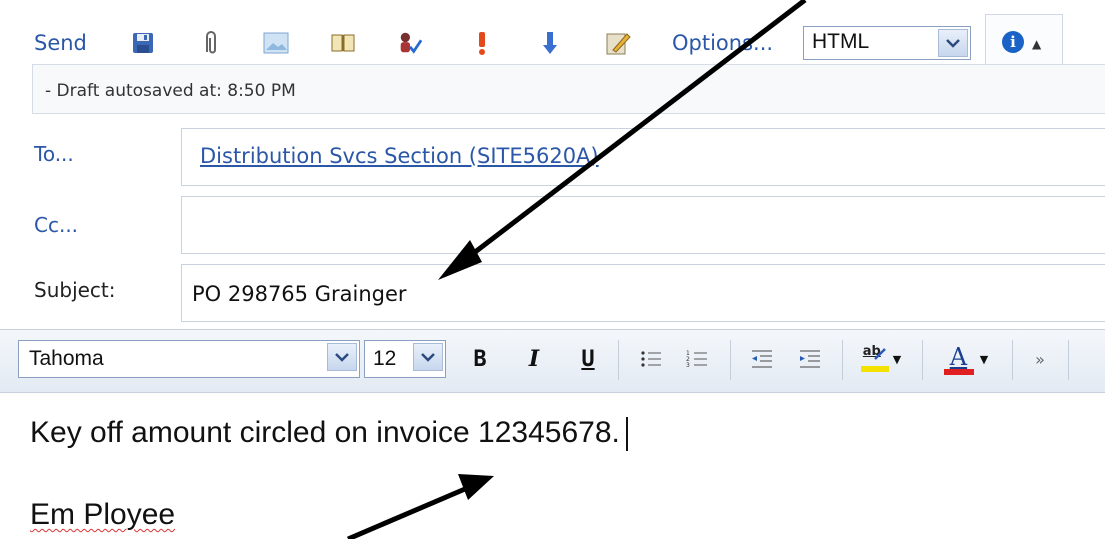  What do you see at coordinates (643, 225) in the screenshot?
I see `cc-field` at bounding box center [643, 225].